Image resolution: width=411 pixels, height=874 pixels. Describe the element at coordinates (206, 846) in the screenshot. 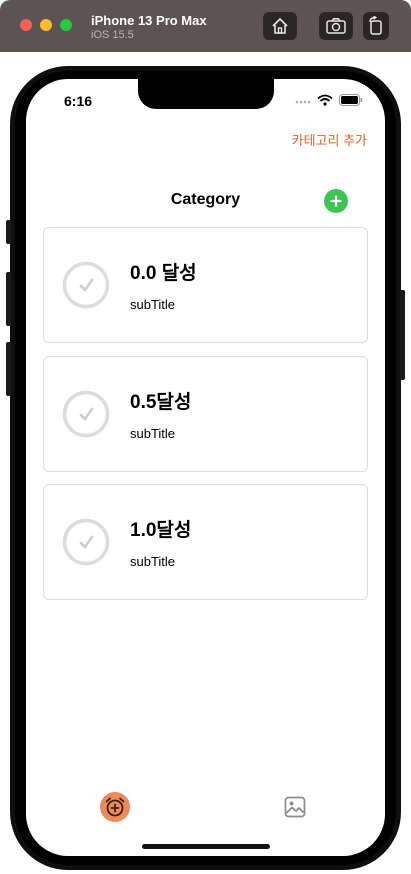

I see `home-indicator` at that location.